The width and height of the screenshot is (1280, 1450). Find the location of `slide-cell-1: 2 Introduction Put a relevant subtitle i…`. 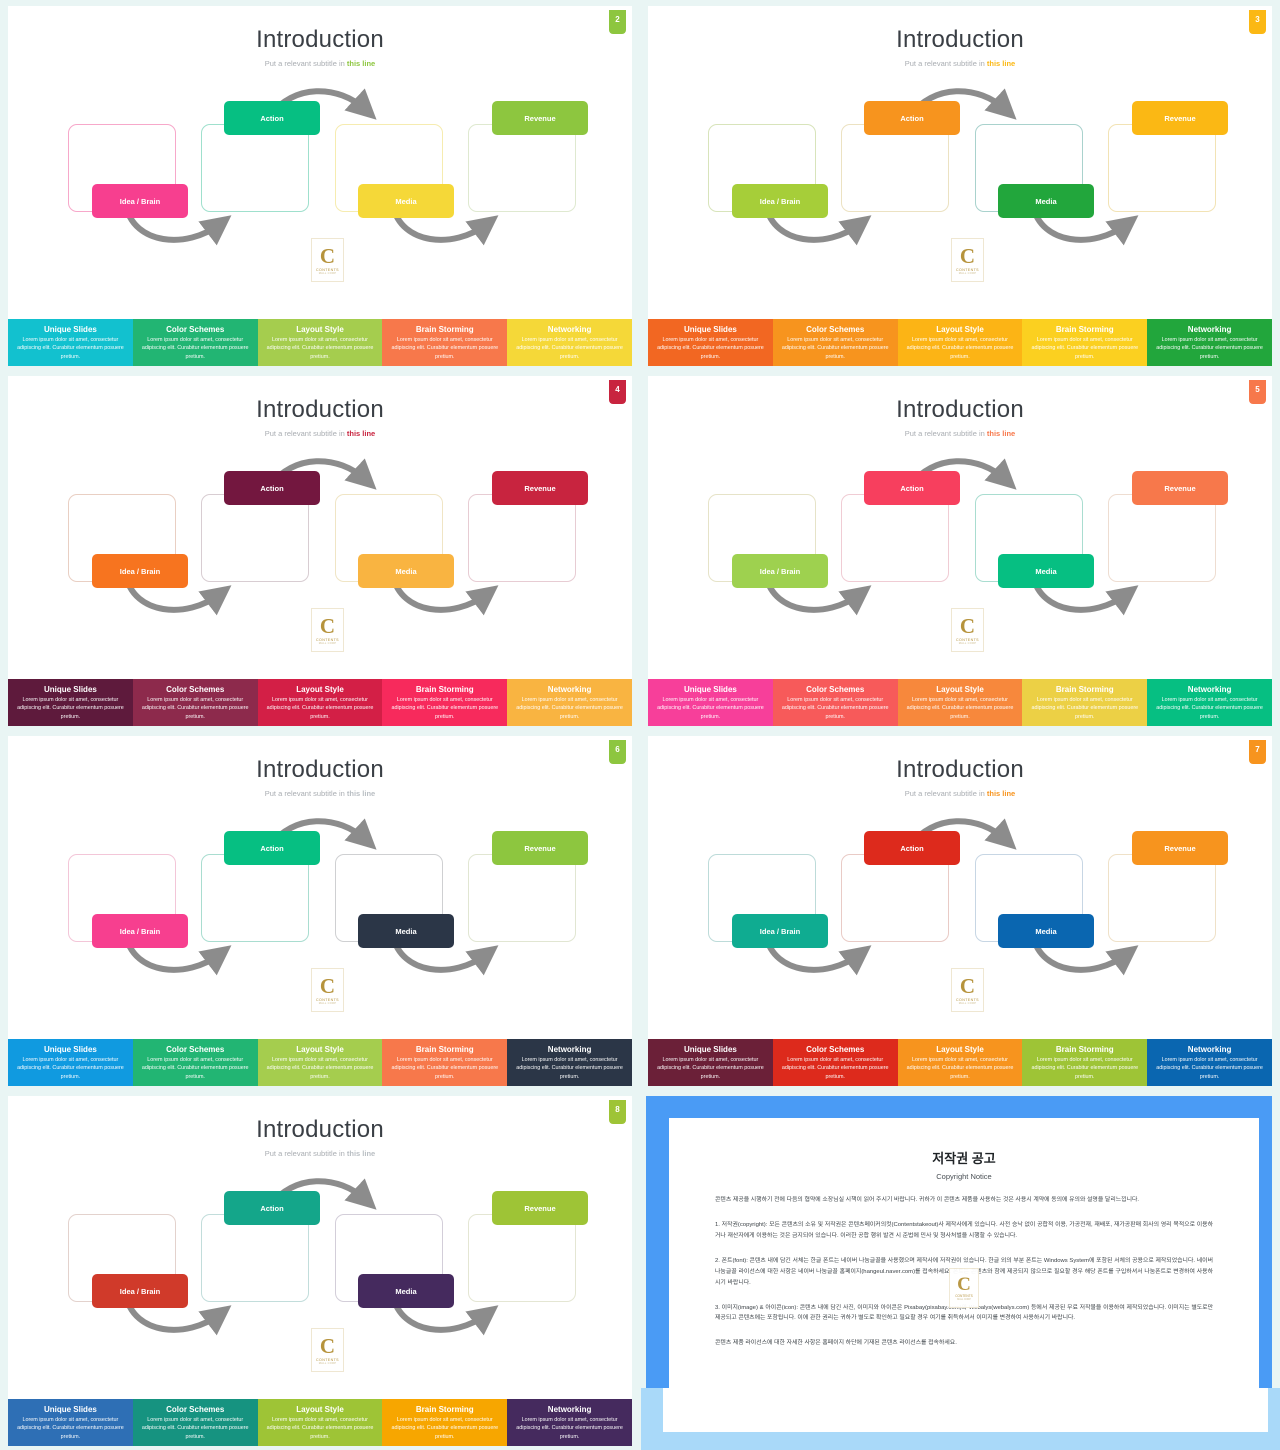

slide-cell-1: 2 Introduction Put a relevant subtitle i… is located at coordinates (320, 185).